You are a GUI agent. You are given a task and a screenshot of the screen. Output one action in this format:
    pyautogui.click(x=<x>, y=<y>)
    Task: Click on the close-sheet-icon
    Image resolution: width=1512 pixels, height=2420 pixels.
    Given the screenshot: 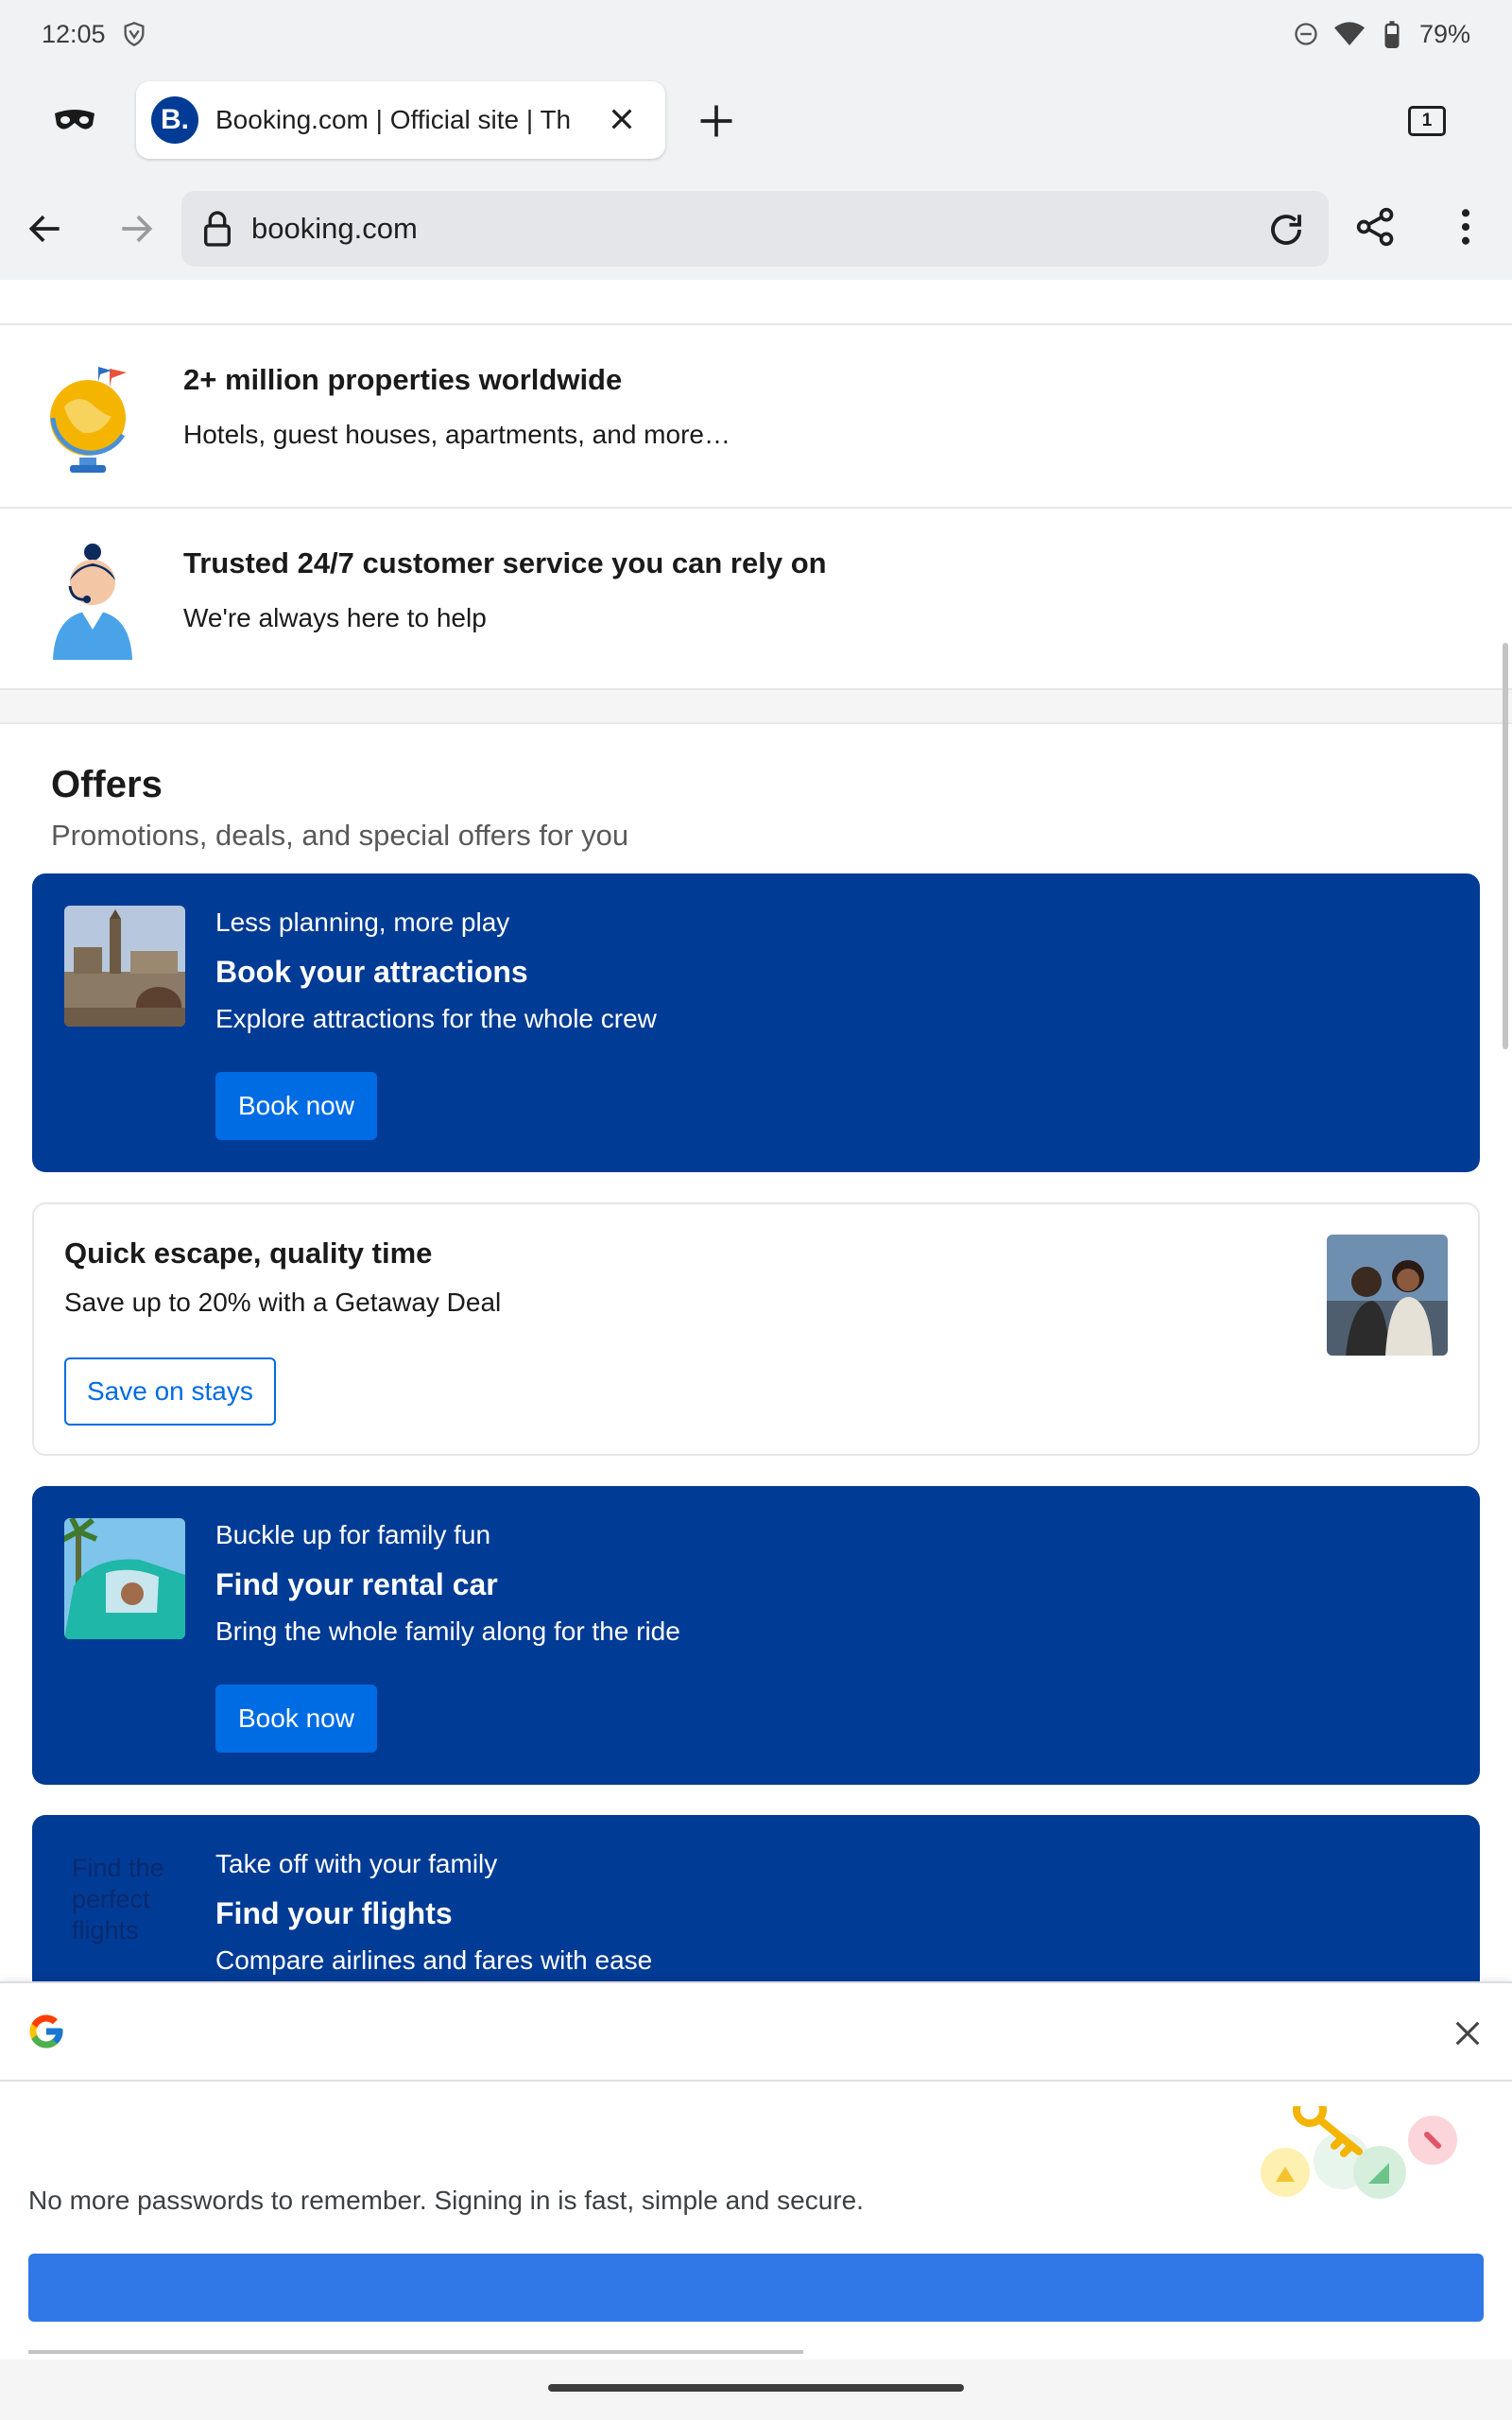 What is the action you would take?
    pyautogui.click(x=1468, y=2033)
    